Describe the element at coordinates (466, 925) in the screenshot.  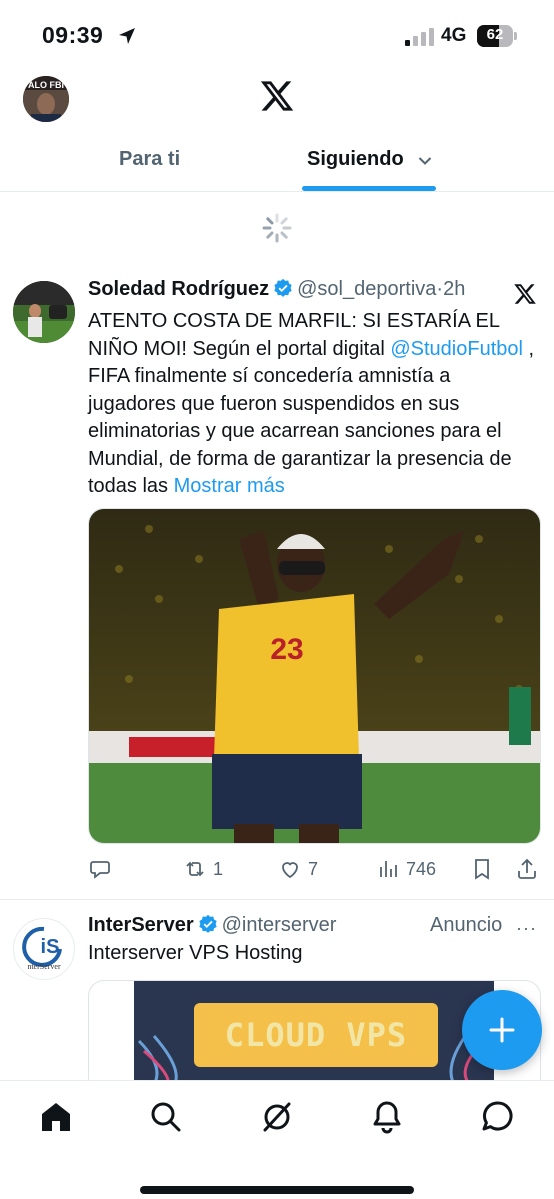
I see `ad-label: Anuncio` at that location.